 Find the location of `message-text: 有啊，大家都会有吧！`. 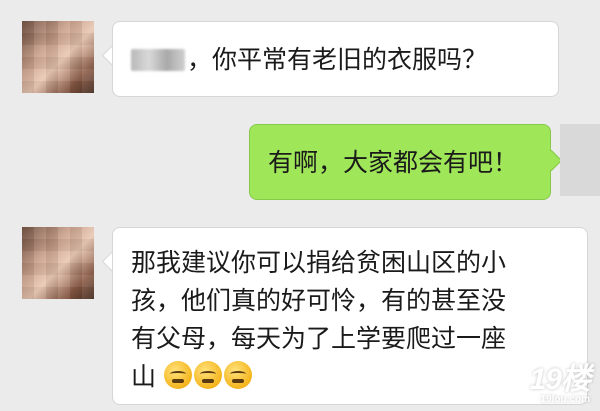

message-text: 有啊，大家都会有吧！ is located at coordinates (393, 162).